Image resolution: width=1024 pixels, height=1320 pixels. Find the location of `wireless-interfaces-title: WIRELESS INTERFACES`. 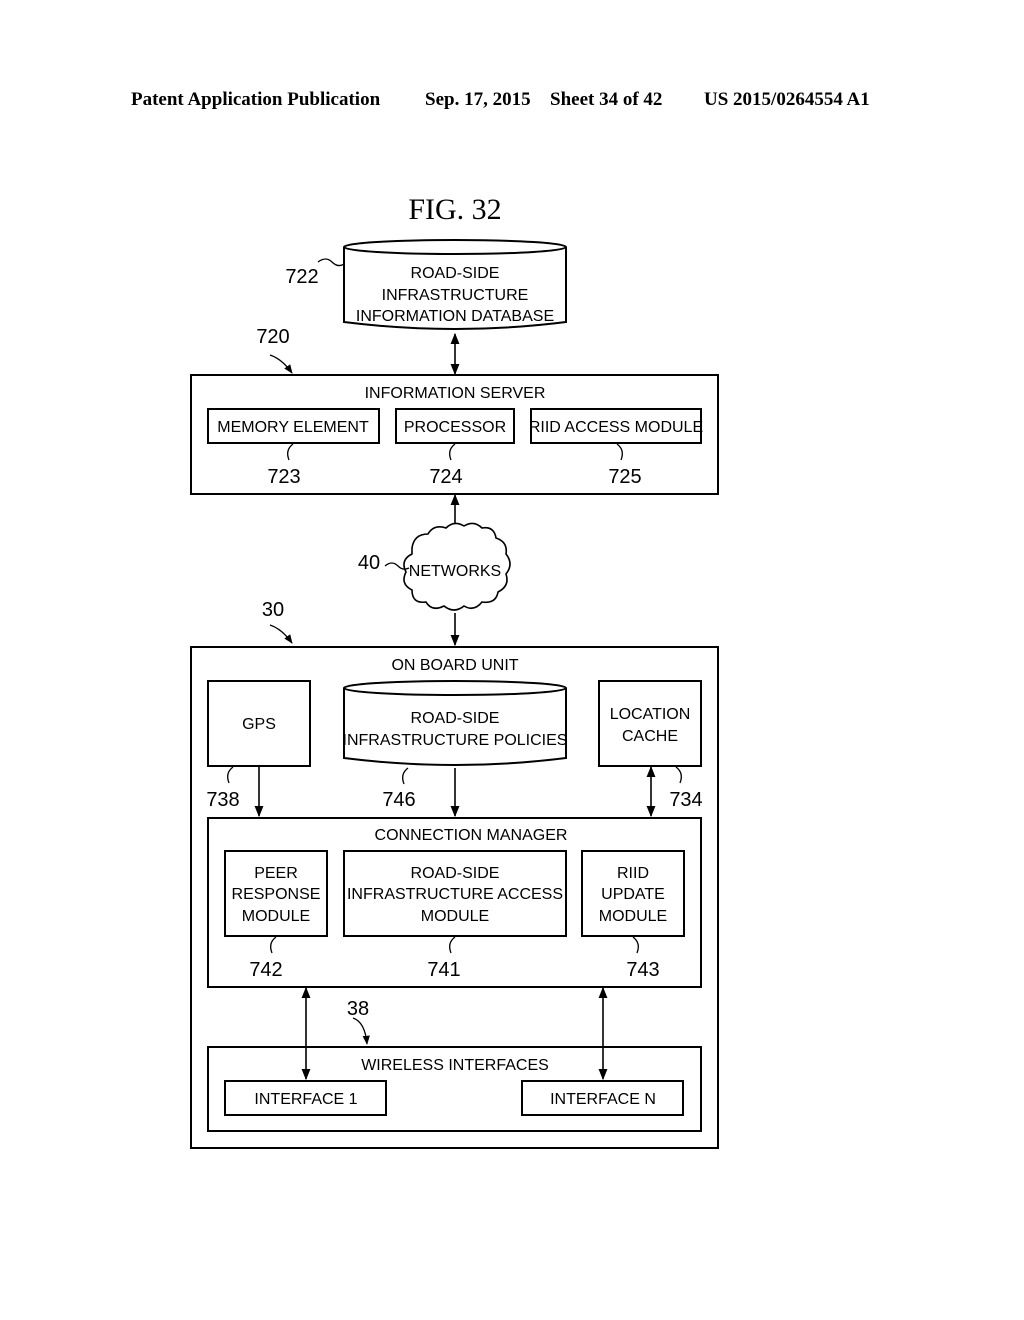

wireless-interfaces-title: WIRELESS INTERFACES is located at coordinates (455, 1065).